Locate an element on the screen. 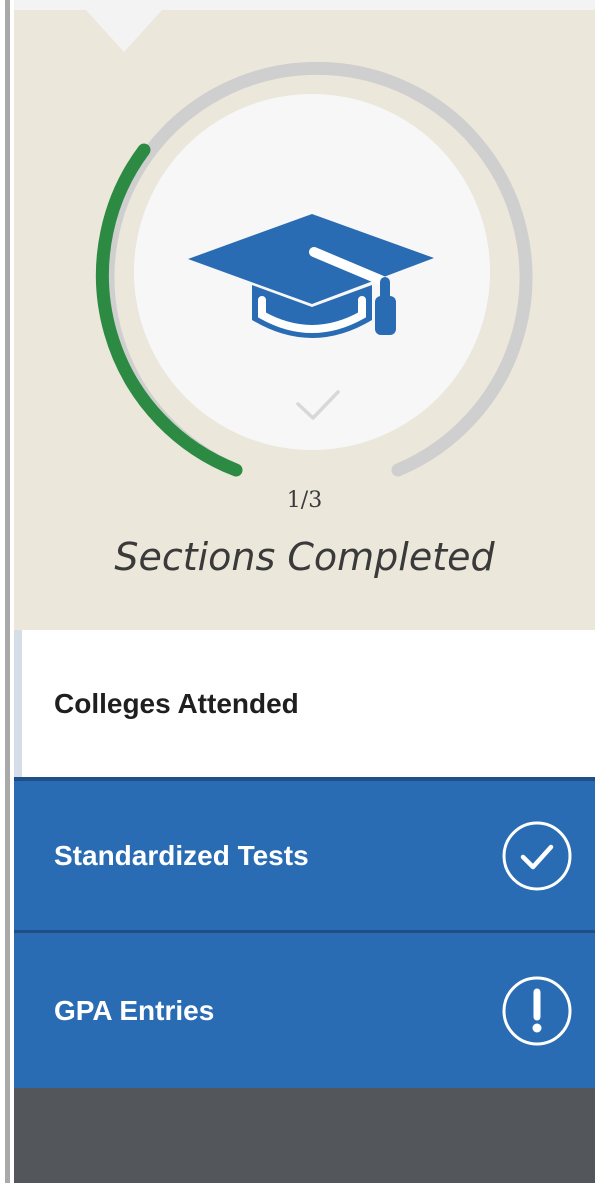 The height and width of the screenshot is (1183, 595). checkmark-circle-icon is located at coordinates (537, 855).